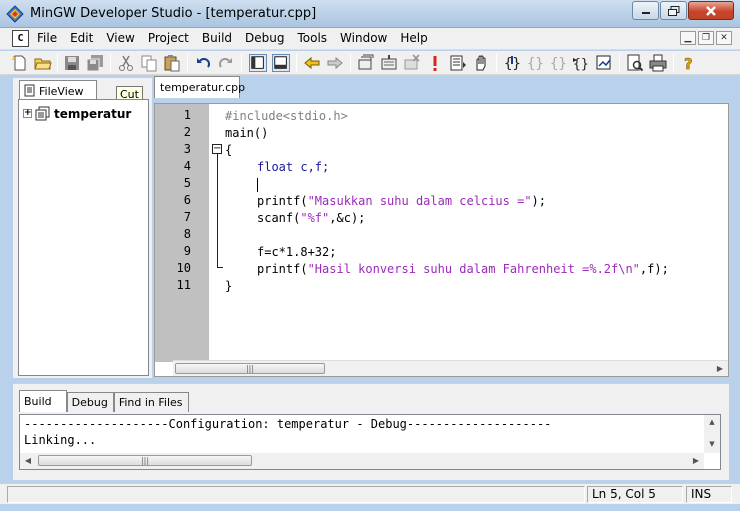 The width and height of the screenshot is (740, 511). I want to click on minimize-button, so click(645, 10).